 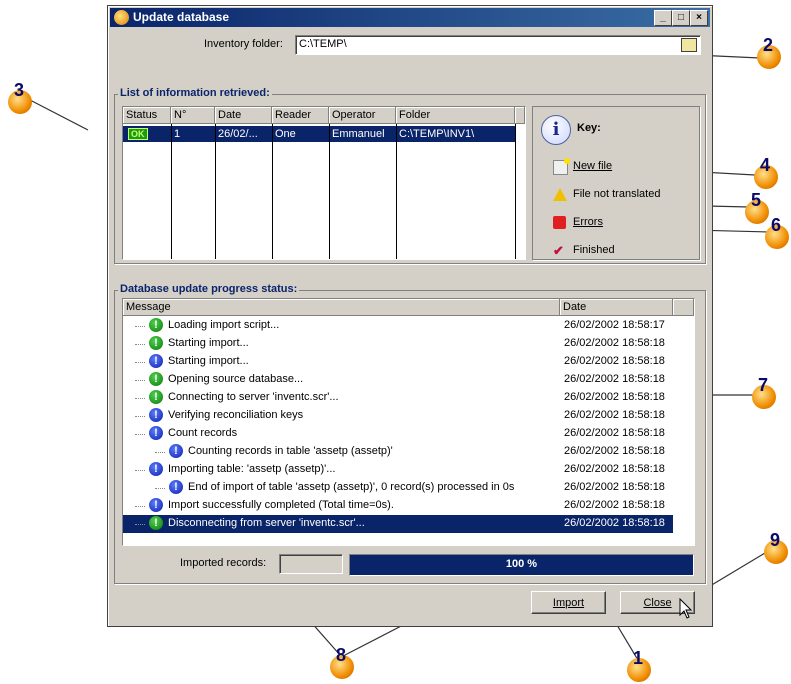 What do you see at coordinates (616, 307) in the screenshot?
I see `col-header-msg-date: Date` at bounding box center [616, 307].